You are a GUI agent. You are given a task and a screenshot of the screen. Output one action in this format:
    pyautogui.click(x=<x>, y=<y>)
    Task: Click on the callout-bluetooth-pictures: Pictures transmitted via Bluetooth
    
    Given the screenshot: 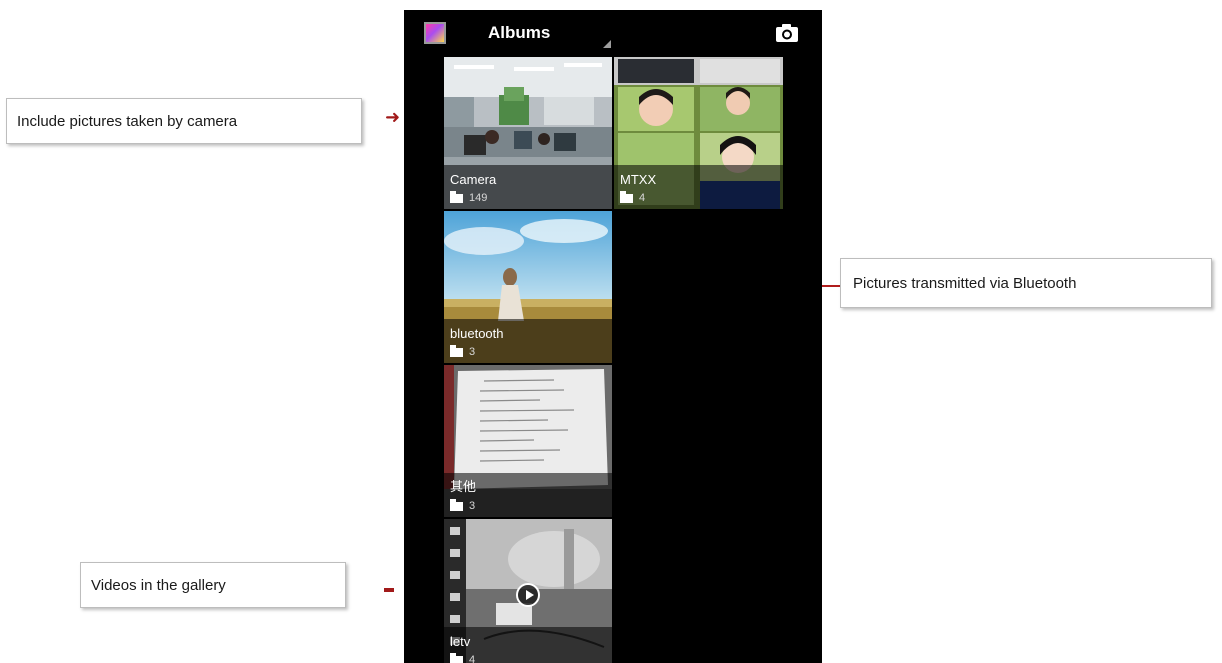 What is the action you would take?
    pyautogui.click(x=1026, y=283)
    